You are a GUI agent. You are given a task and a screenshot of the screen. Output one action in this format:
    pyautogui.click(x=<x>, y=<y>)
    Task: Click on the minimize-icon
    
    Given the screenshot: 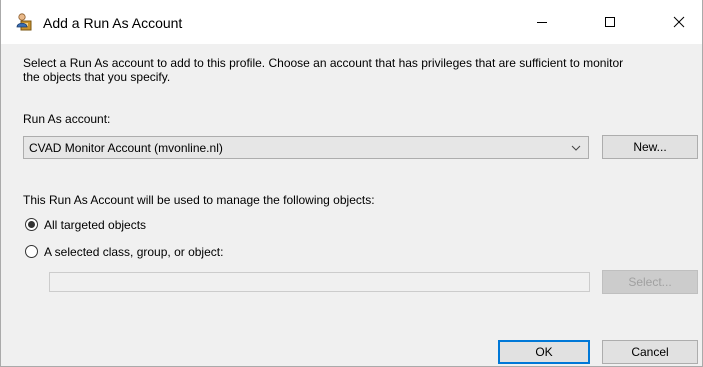 What is the action you would take?
    pyautogui.click(x=542, y=22)
    